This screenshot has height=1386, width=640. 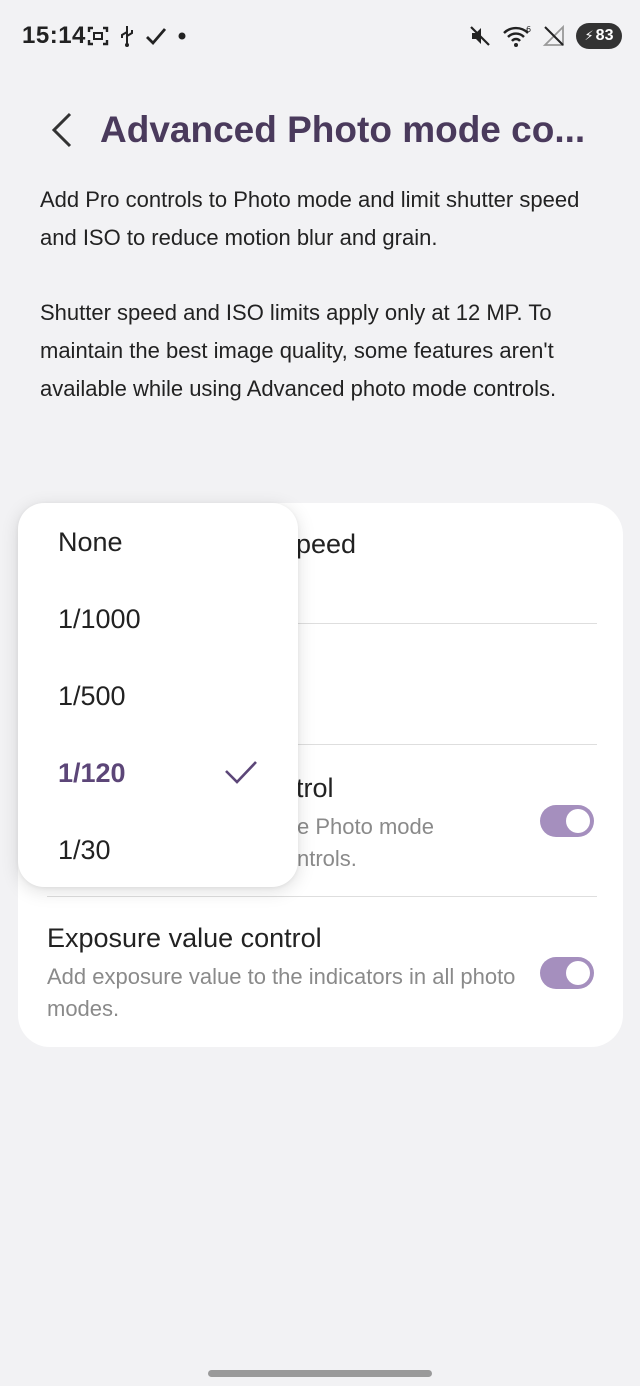 I want to click on pro-control-toggle, so click(x=567, y=821).